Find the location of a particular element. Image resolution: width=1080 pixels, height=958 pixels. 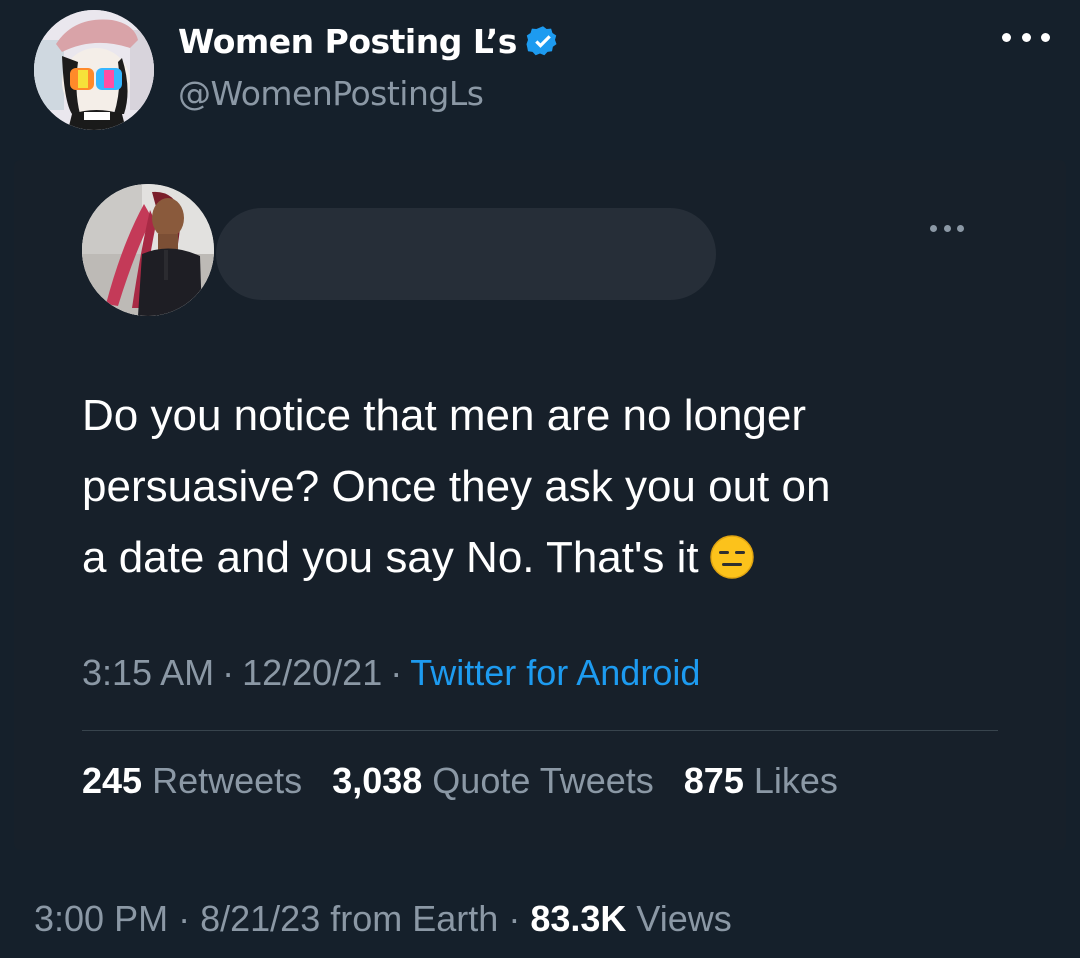

post-date: 8/21/23 is located at coordinates (260, 918).